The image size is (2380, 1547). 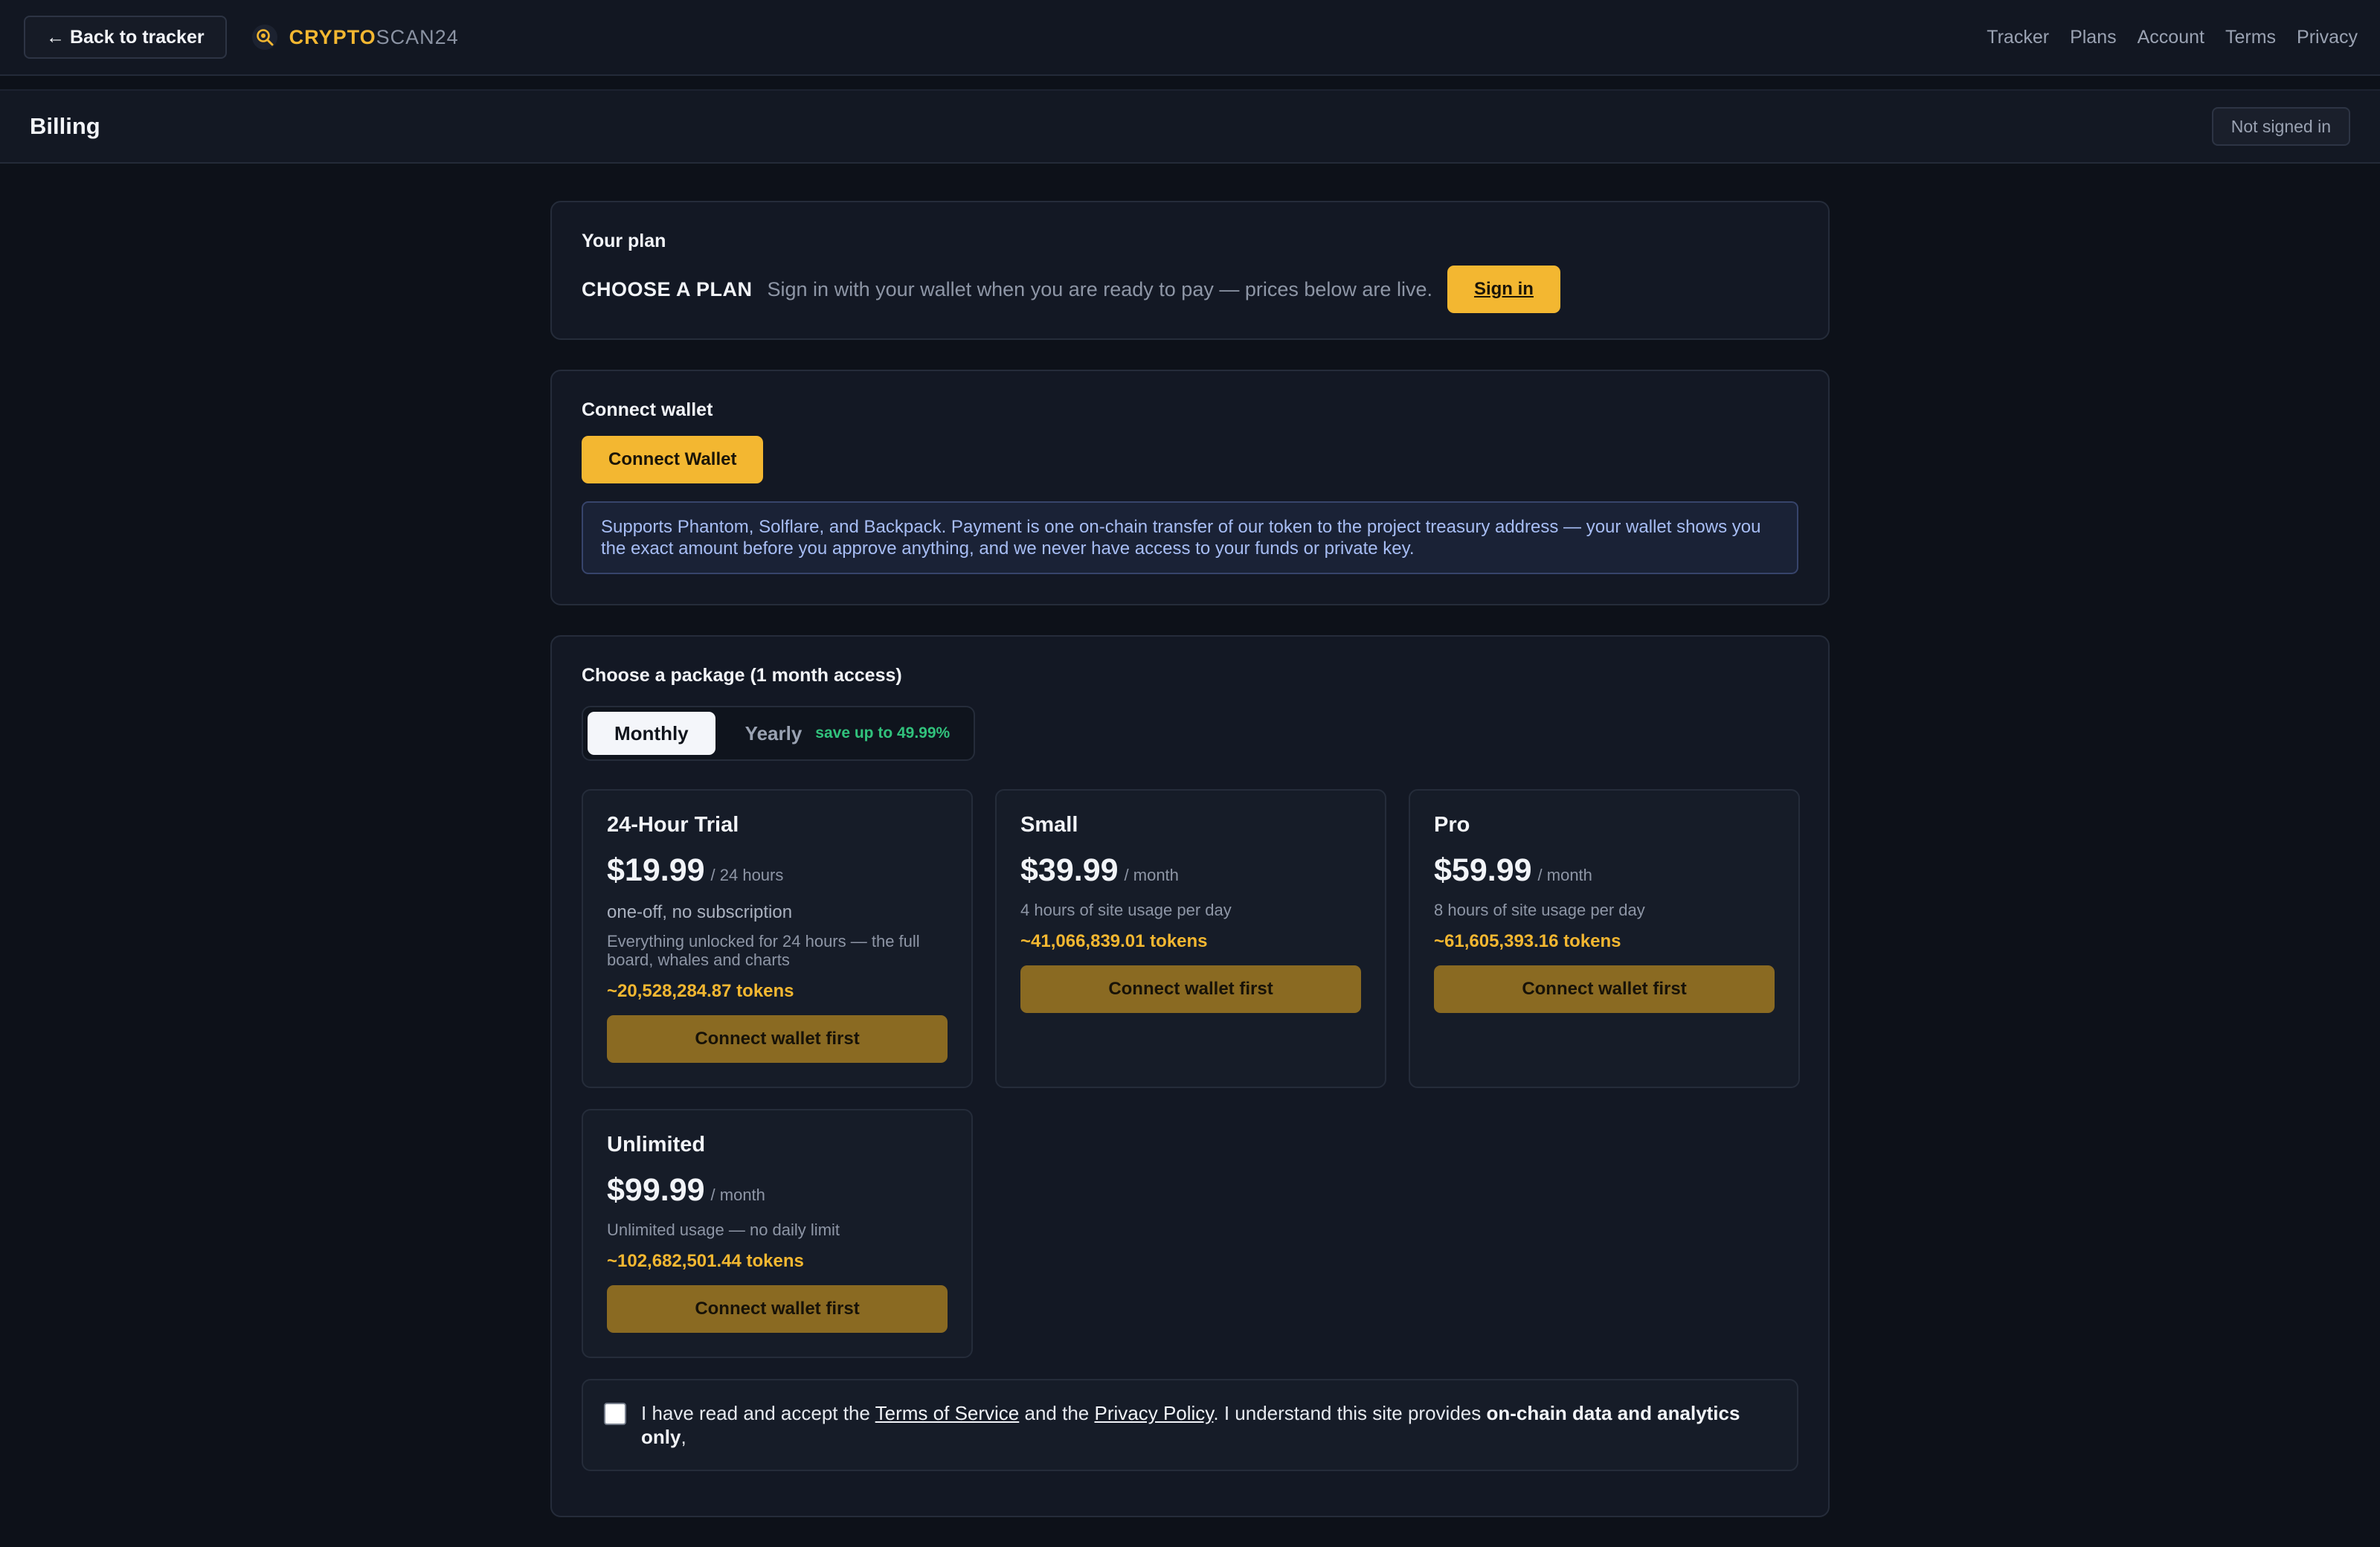 What do you see at coordinates (1483, 870) in the screenshot?
I see `package-price: $59.99` at bounding box center [1483, 870].